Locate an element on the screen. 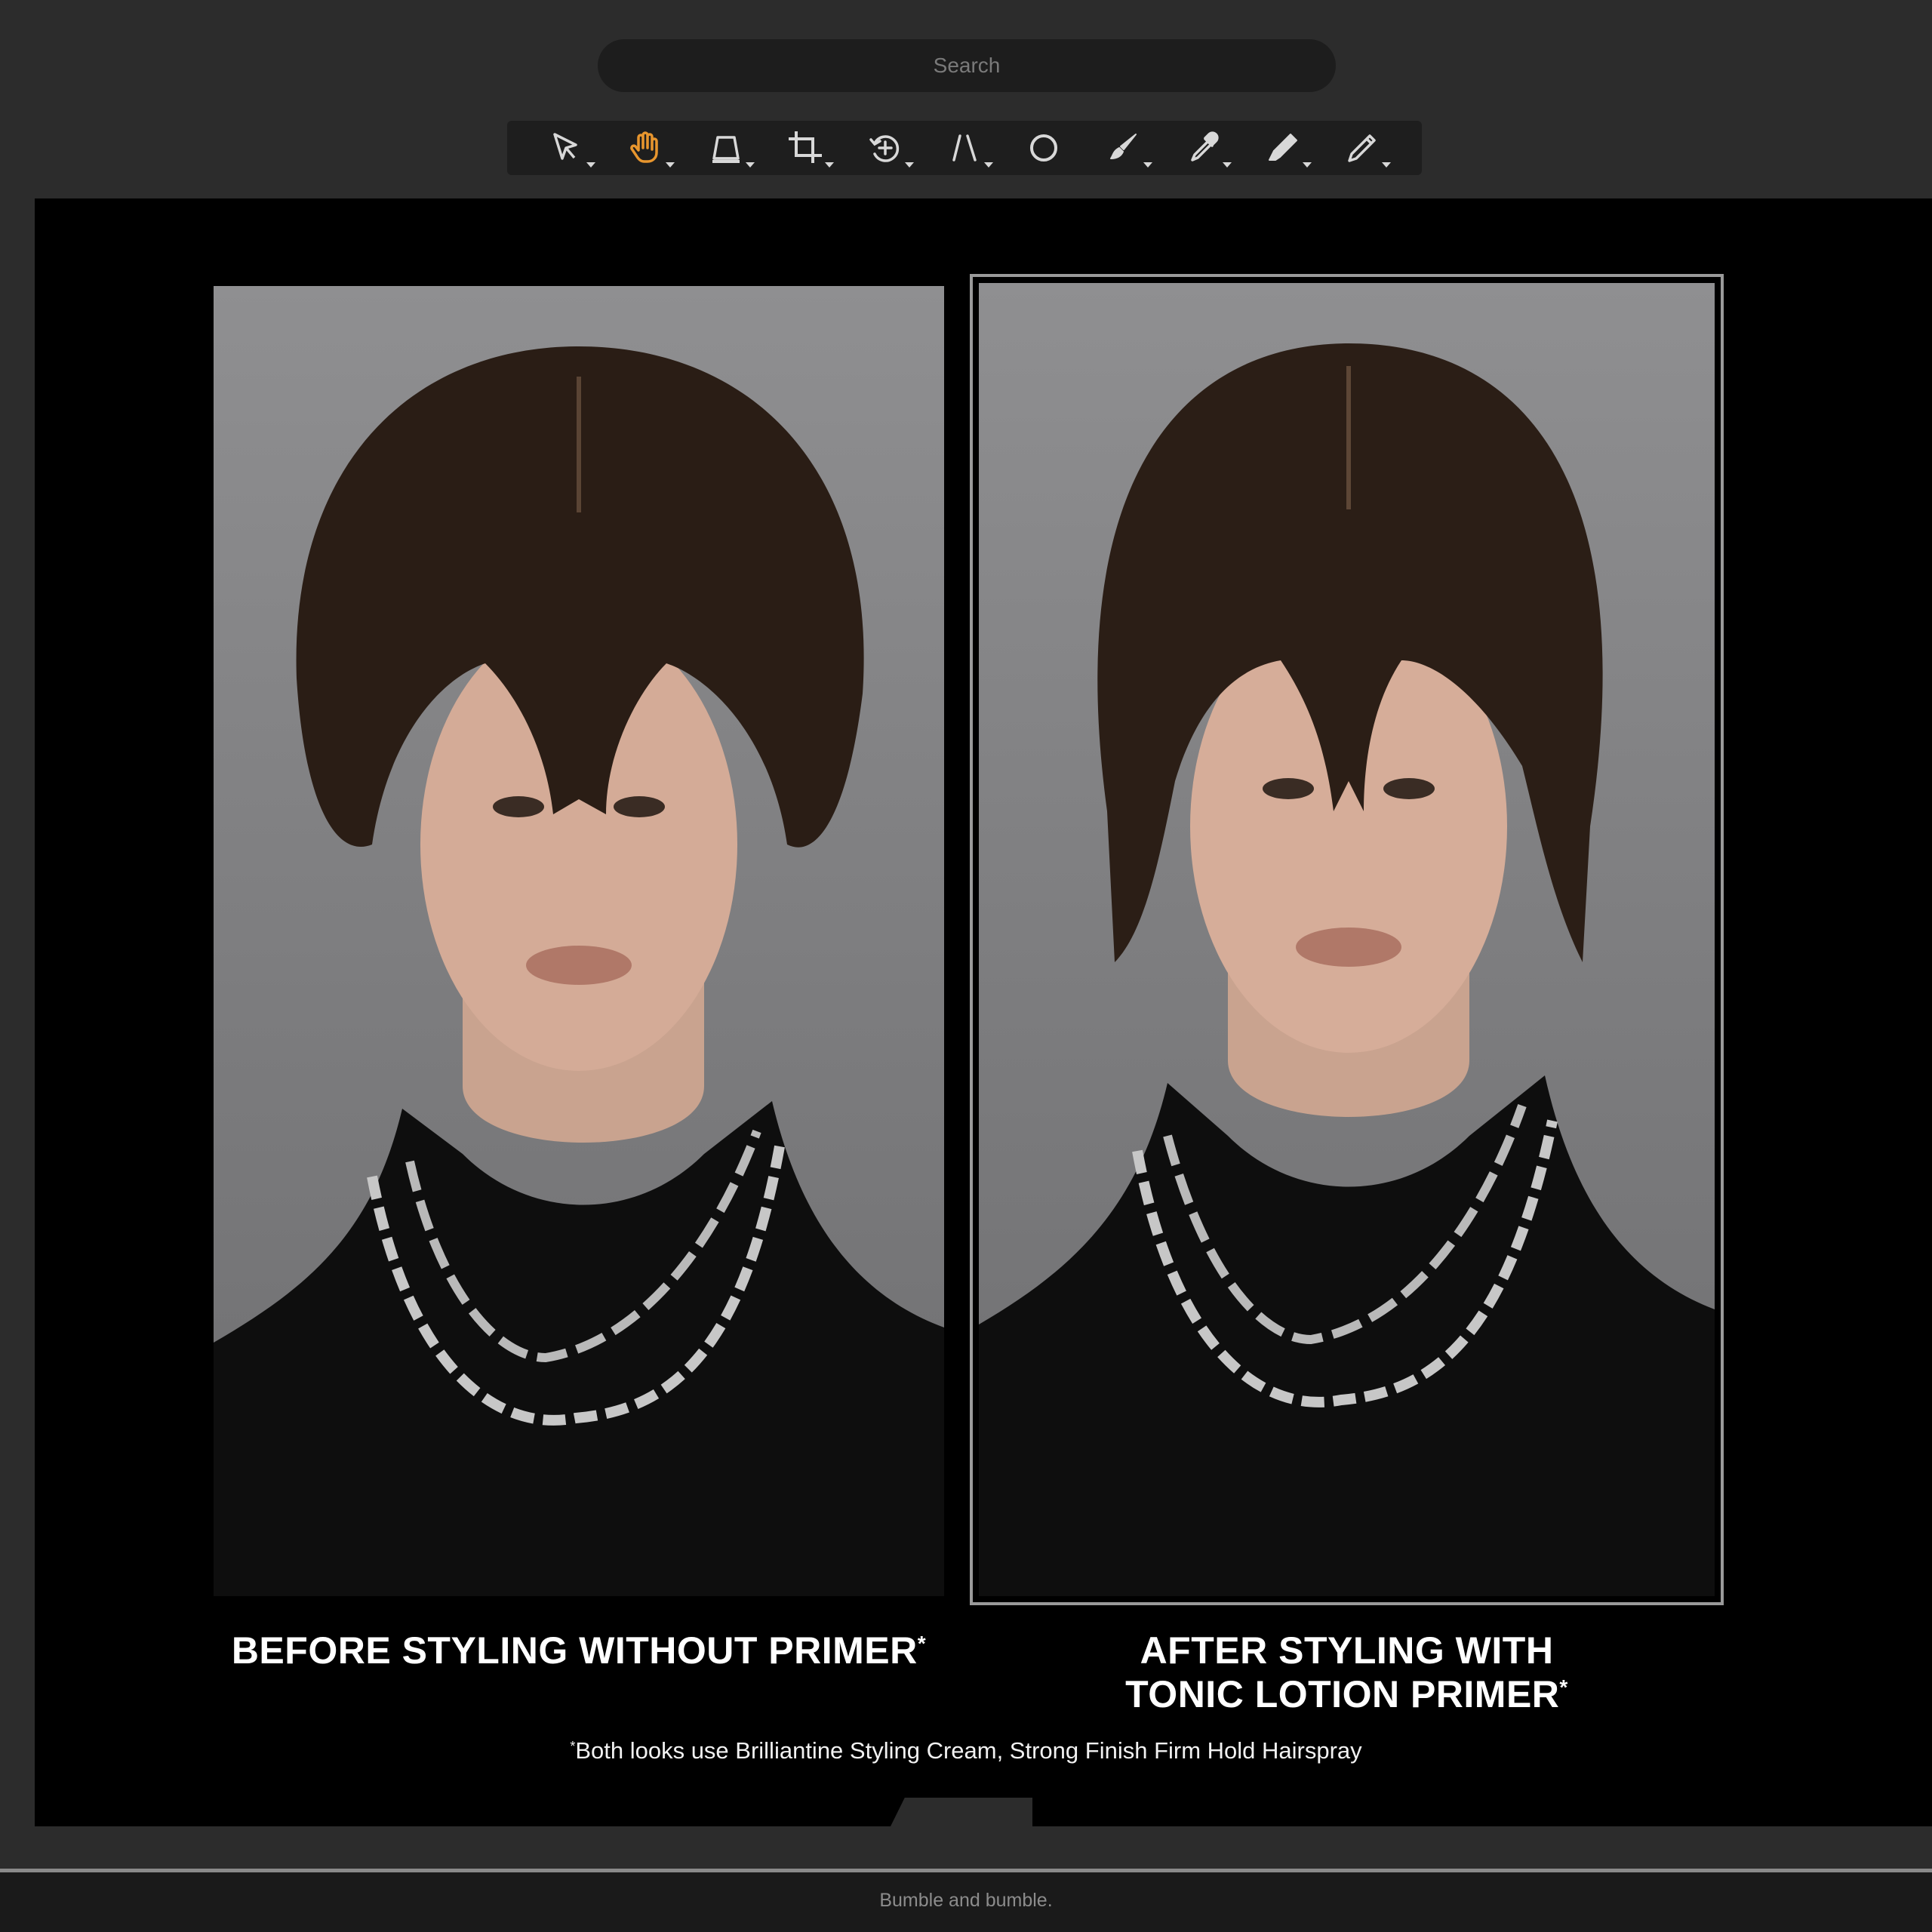 This screenshot has width=1932, height=1932. hand-tool-button is located at coordinates (646, 148).